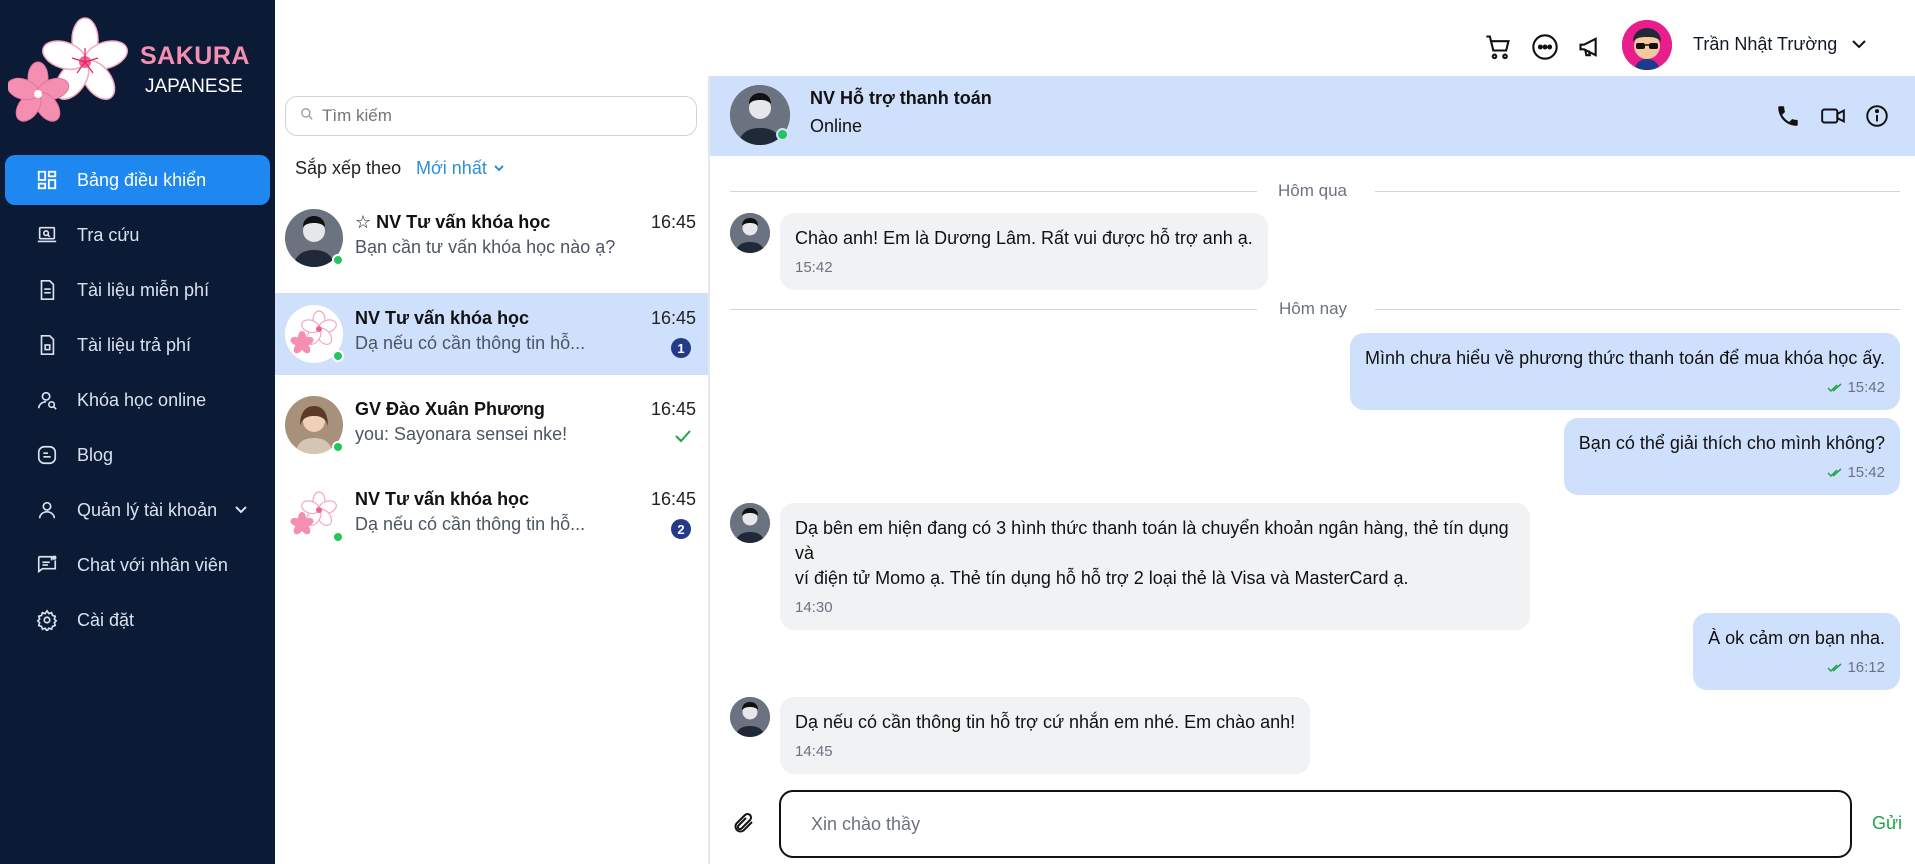 The image size is (1915, 864). Describe the element at coordinates (485, 247) in the screenshot. I see `conversation-preview: Bạn cần tư vấn khóa học nào ạ?` at that location.